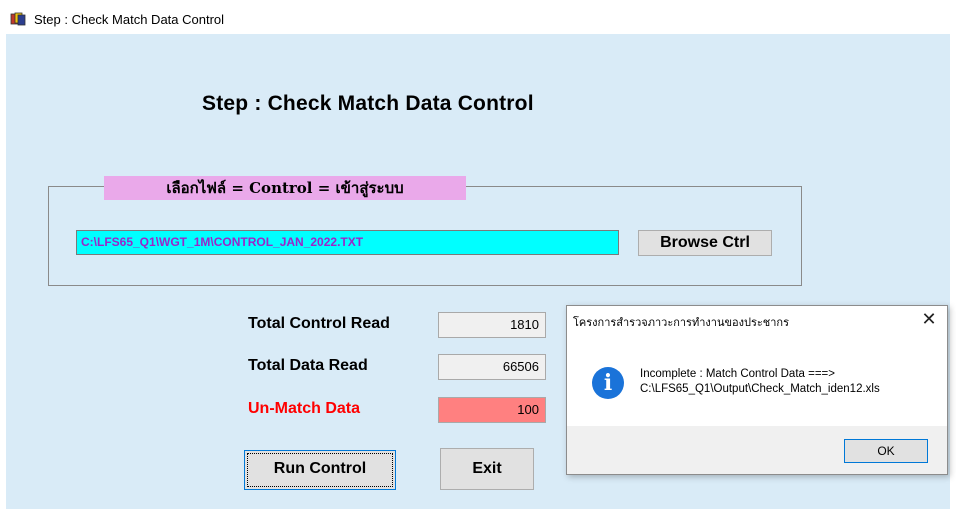 Image resolution: width=956 pixels, height=513 pixels. I want to click on exit-button: Exit, so click(487, 469).